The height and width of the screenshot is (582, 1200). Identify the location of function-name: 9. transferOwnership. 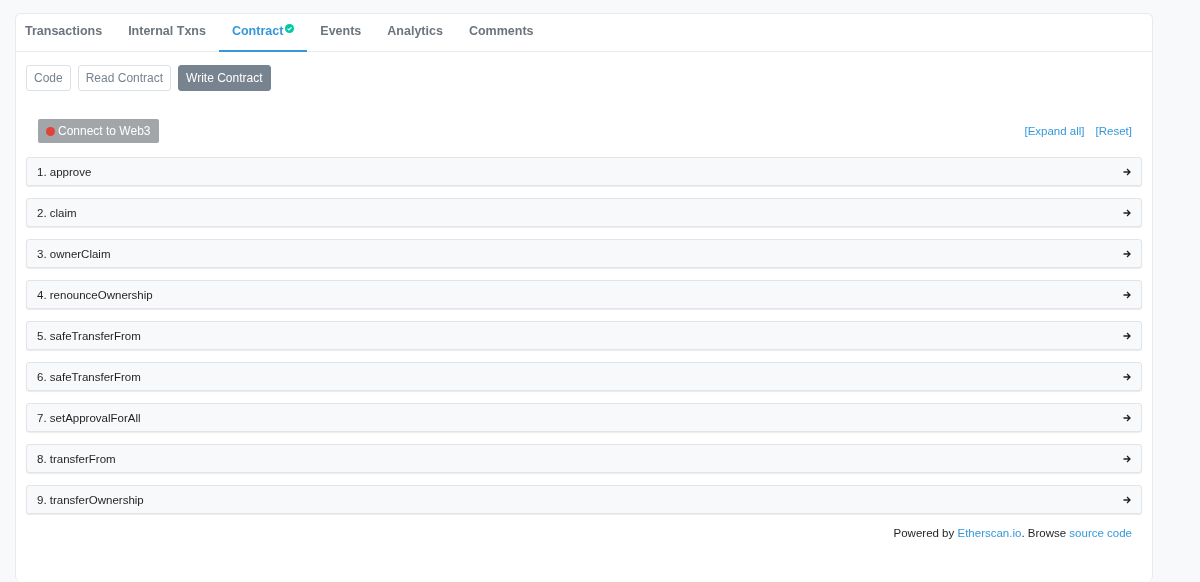
(90, 499).